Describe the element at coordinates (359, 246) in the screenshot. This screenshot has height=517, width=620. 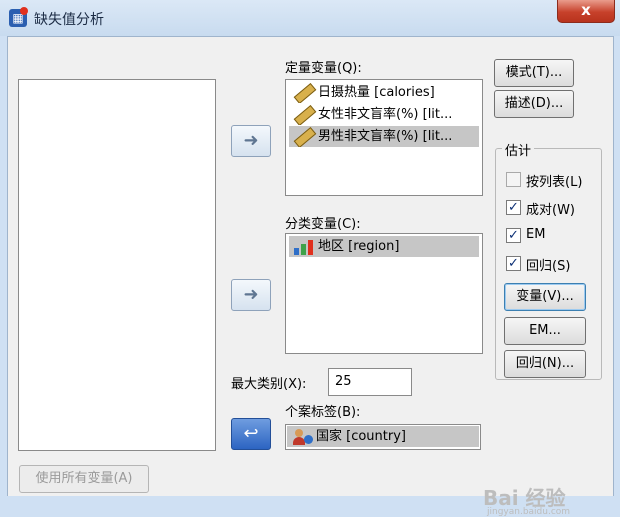
I see `list-item-label: 地区 [region]` at that location.